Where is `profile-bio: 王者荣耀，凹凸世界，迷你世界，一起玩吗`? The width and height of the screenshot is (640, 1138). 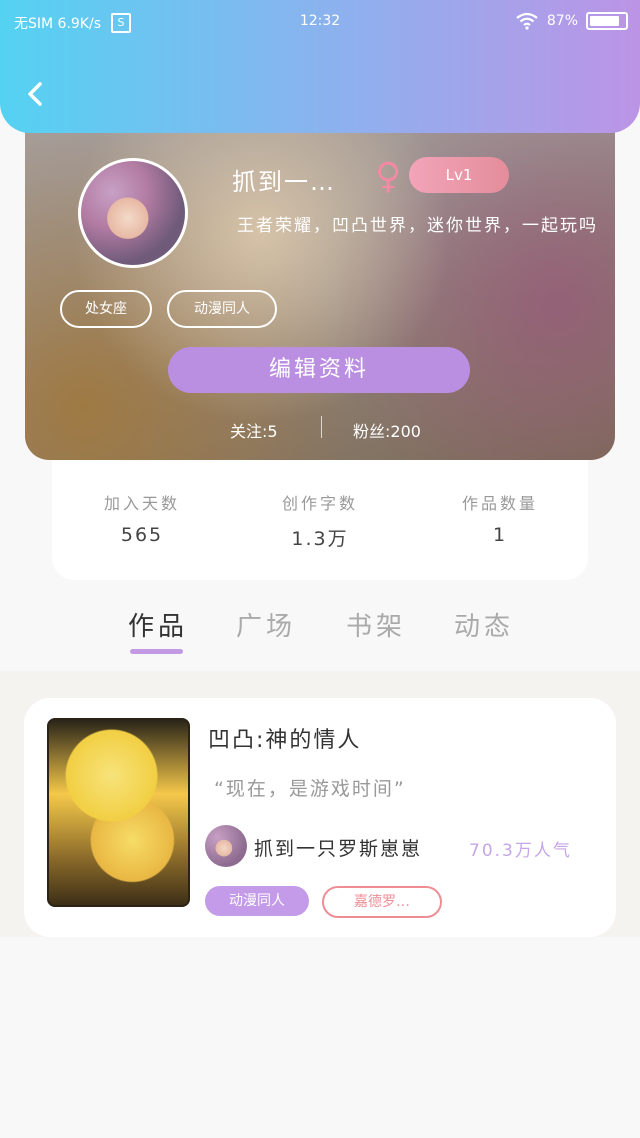 profile-bio: 王者荣耀，凹凸世界，迷你世界，一起玩吗 is located at coordinates (417, 226).